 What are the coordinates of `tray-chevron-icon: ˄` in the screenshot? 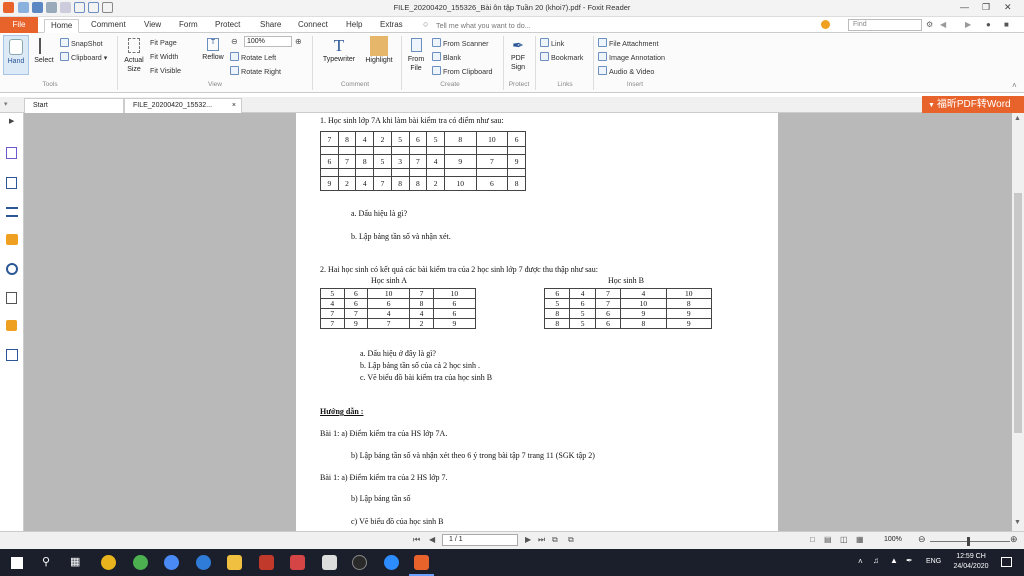 It's located at (860, 561).